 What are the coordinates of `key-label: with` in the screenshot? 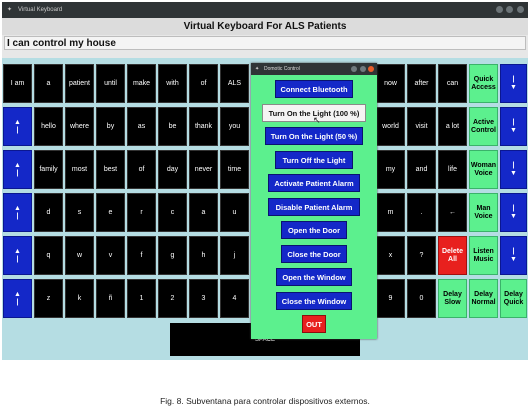 It's located at (172, 83).